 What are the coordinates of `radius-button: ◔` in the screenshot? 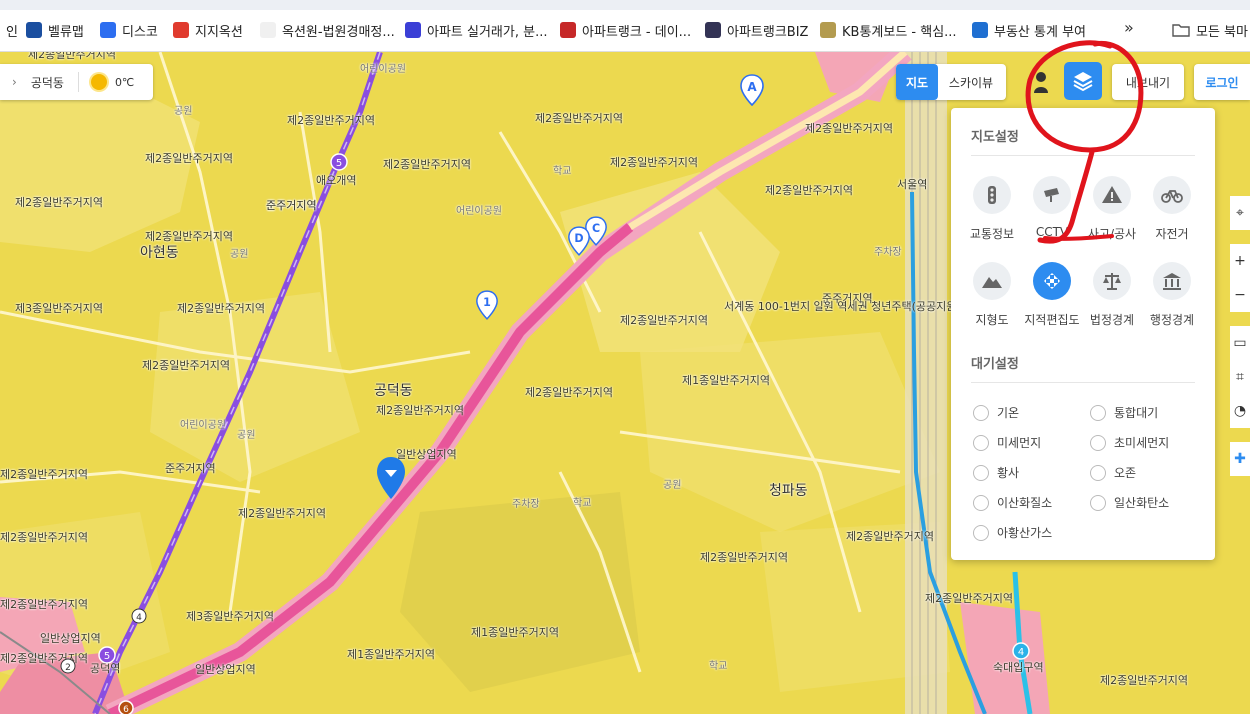 It's located at (1240, 411).